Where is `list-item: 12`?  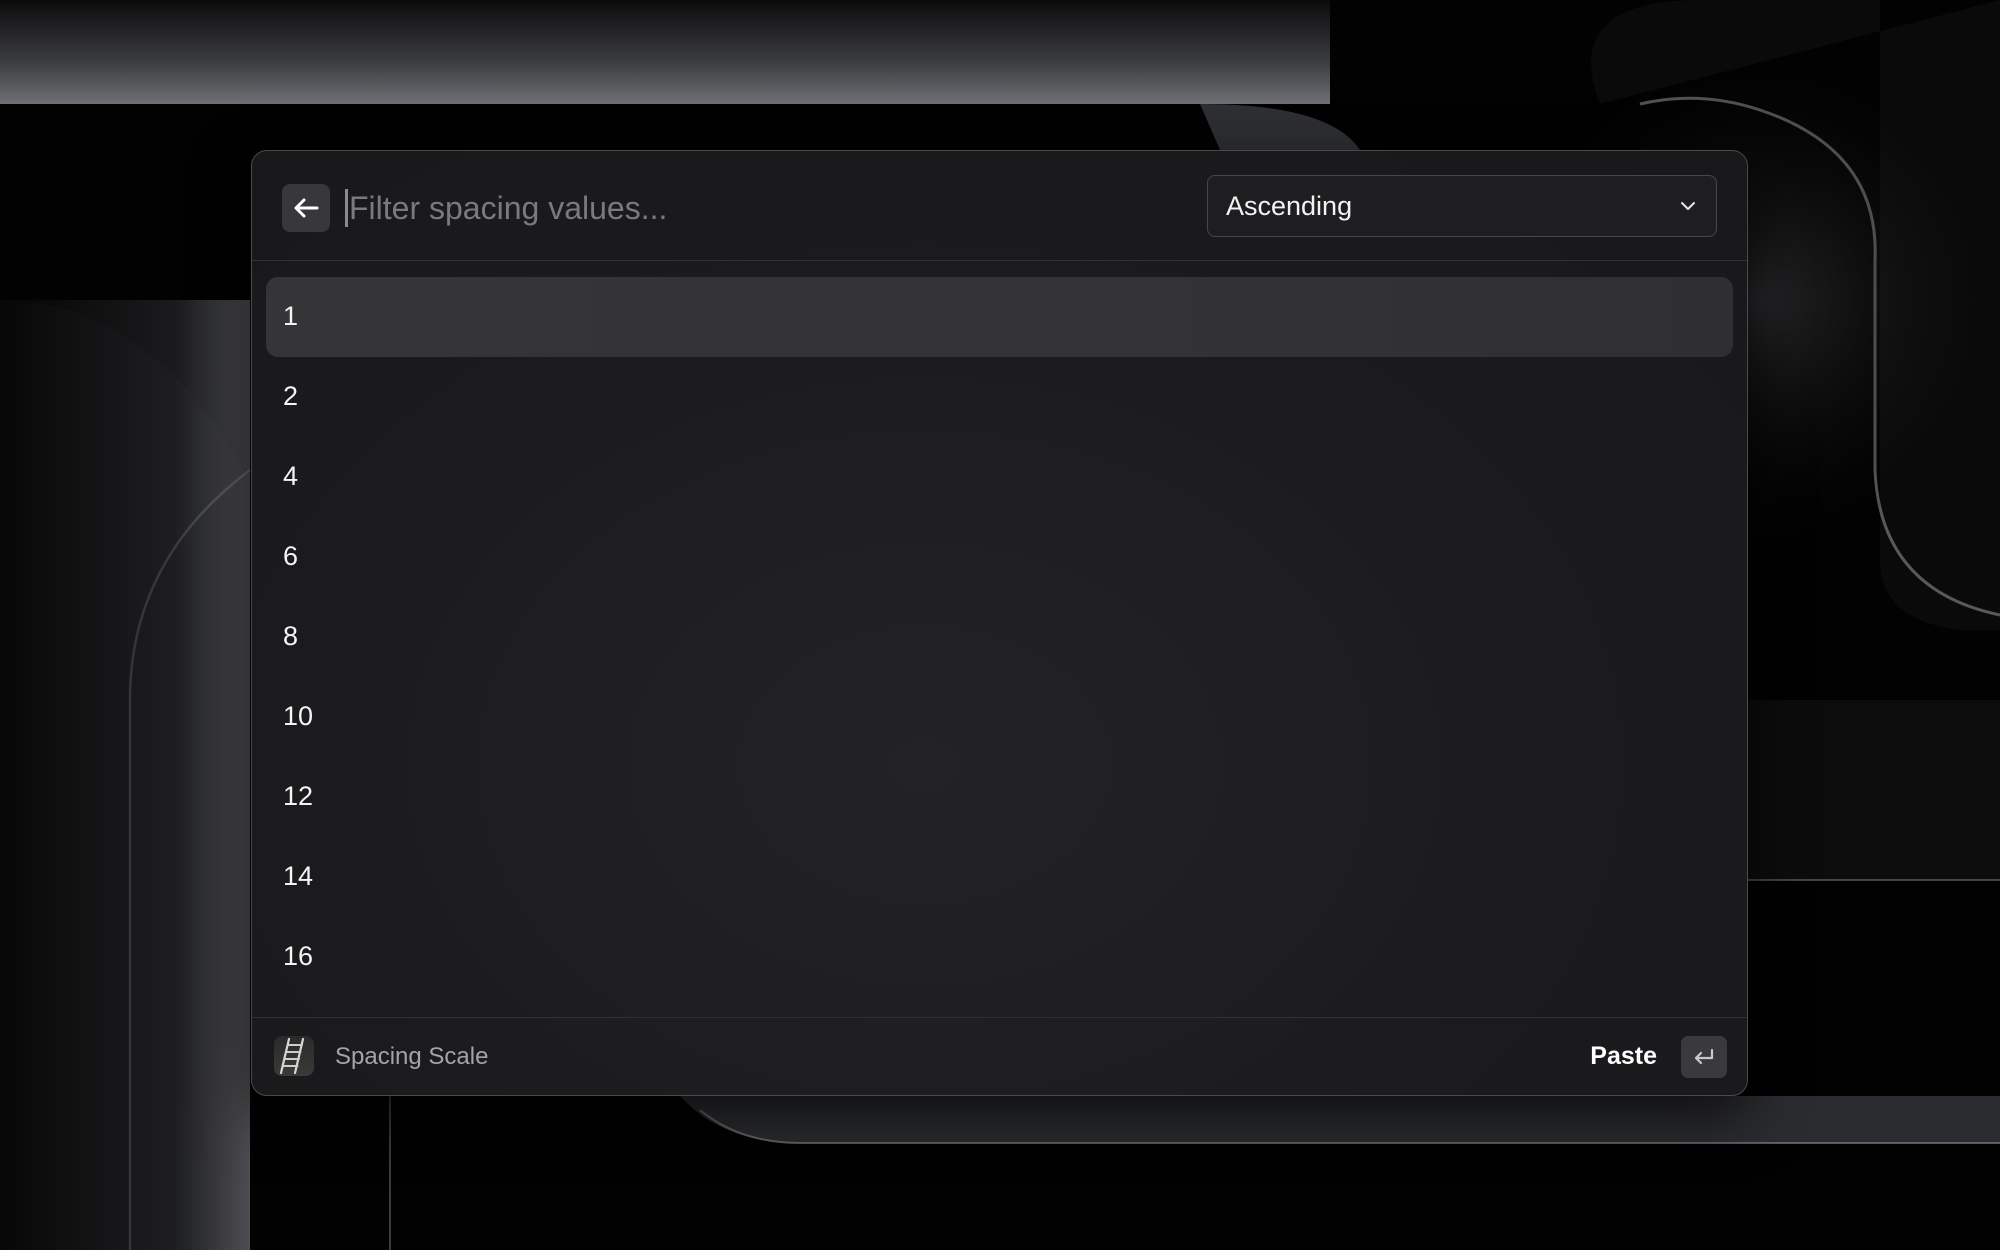
list-item: 12 is located at coordinates (999, 797).